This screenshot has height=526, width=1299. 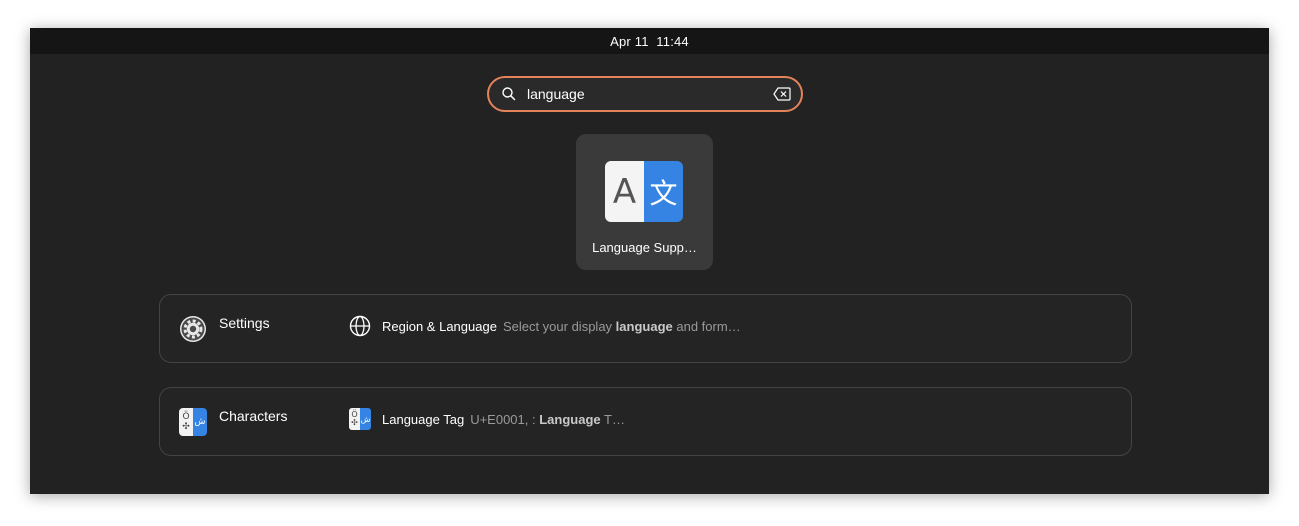 I want to click on desc-before: U+E0001, :, so click(x=505, y=419).